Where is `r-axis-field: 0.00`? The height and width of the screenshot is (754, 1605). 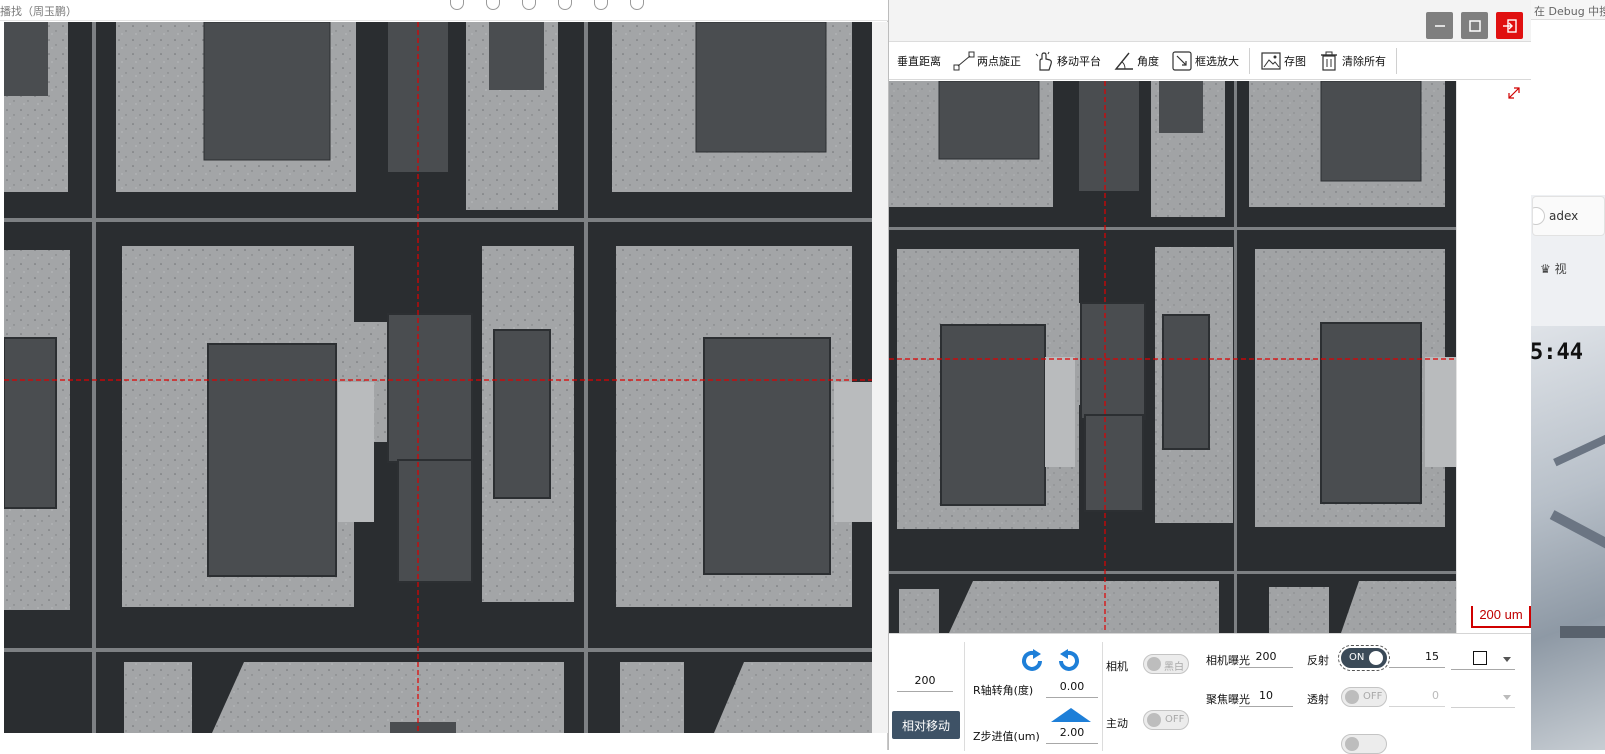
r-axis-field: 0.00 is located at coordinates (1072, 687).